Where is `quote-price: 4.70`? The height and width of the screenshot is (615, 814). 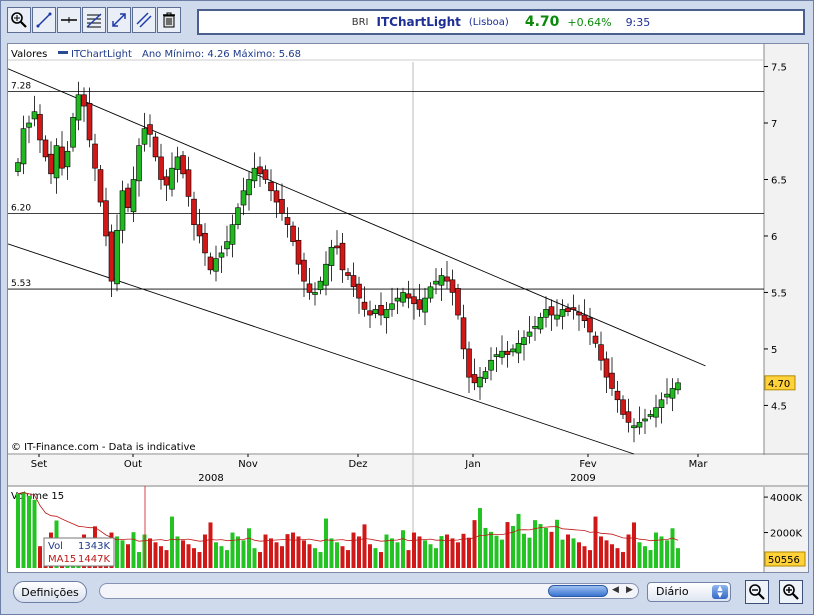 quote-price: 4.70 is located at coordinates (542, 22).